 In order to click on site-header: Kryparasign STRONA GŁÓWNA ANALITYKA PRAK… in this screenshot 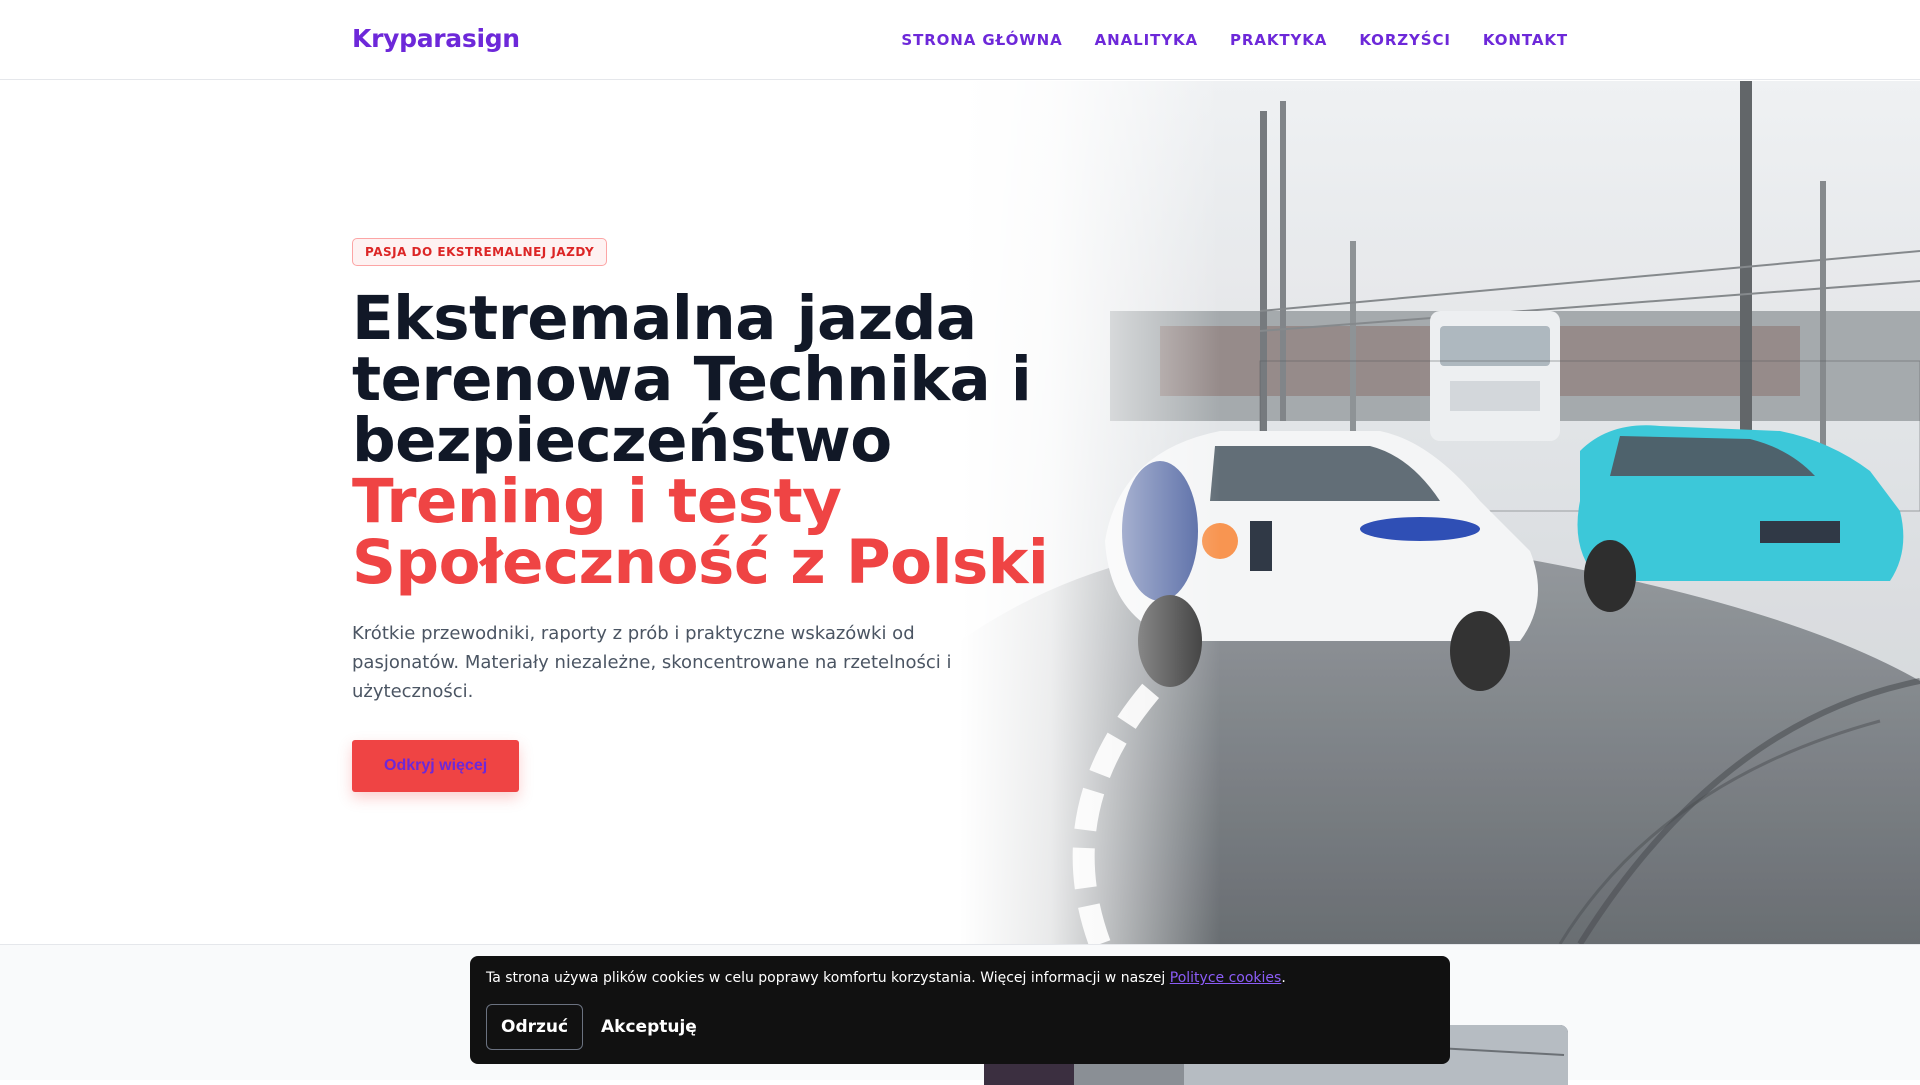, I will do `click(960, 40)`.